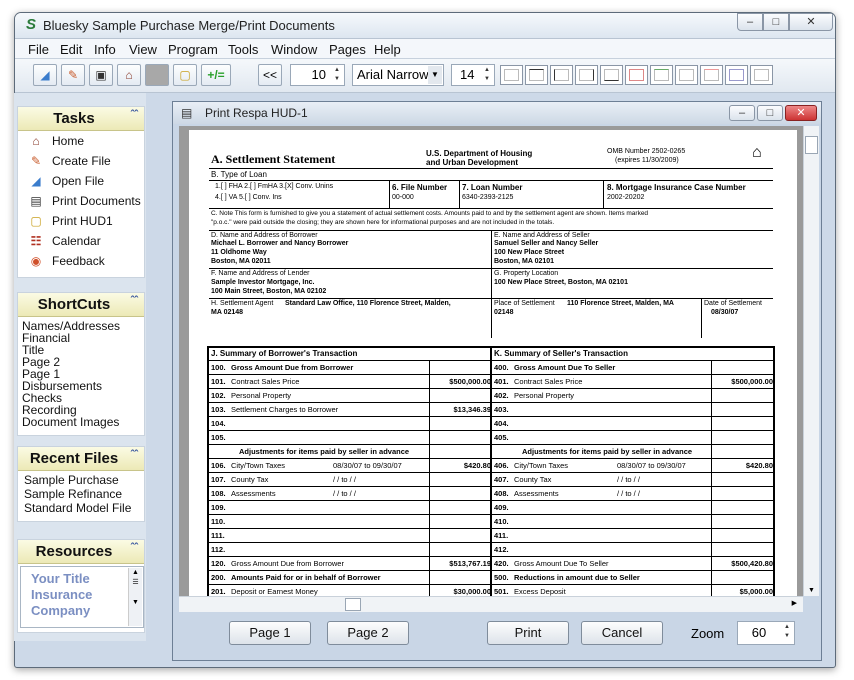 The image size is (854, 680). What do you see at coordinates (135, 597) in the screenshot?
I see `resources-scrollbar: ▲ ☰ ▼` at bounding box center [135, 597].